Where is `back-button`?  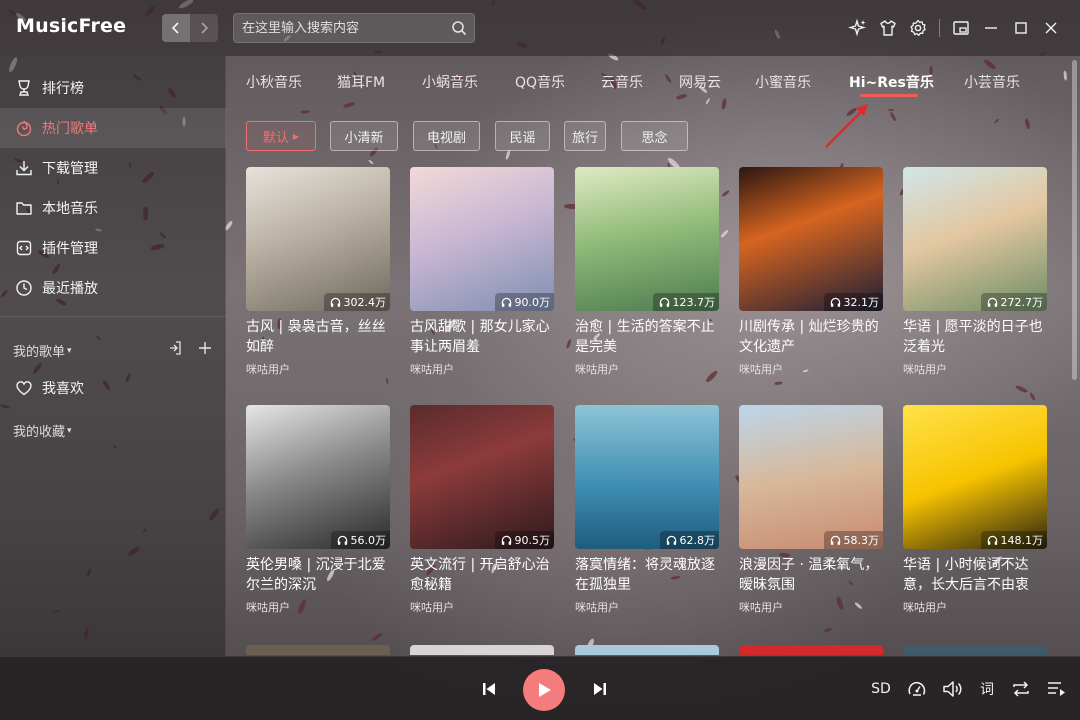
back-button is located at coordinates (176, 28).